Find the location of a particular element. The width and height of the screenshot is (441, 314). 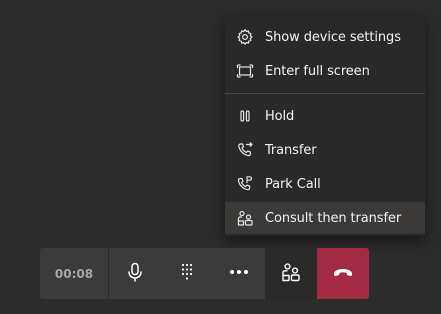

mute-button is located at coordinates (135, 273).